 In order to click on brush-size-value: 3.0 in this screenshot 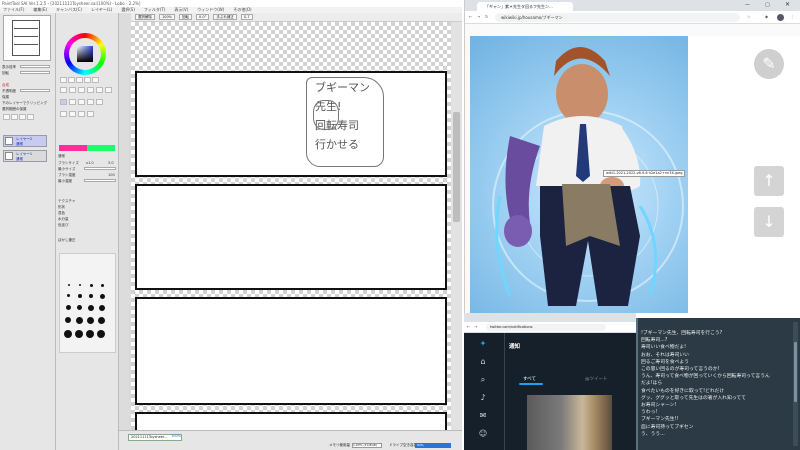, I will do `click(111, 163)`.